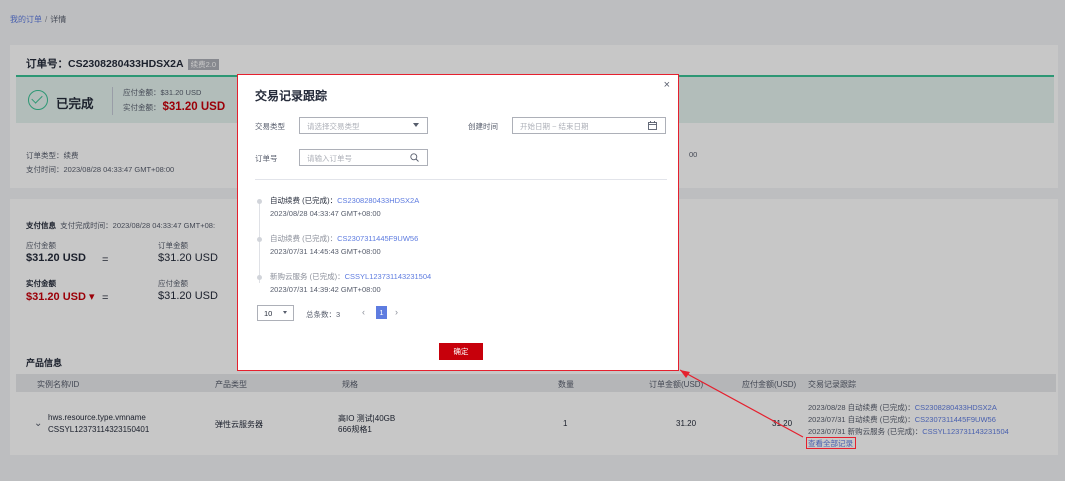 This screenshot has width=1065, height=481. I want to click on timeline-type: 新购云服务 (已完成)：, so click(307, 276).